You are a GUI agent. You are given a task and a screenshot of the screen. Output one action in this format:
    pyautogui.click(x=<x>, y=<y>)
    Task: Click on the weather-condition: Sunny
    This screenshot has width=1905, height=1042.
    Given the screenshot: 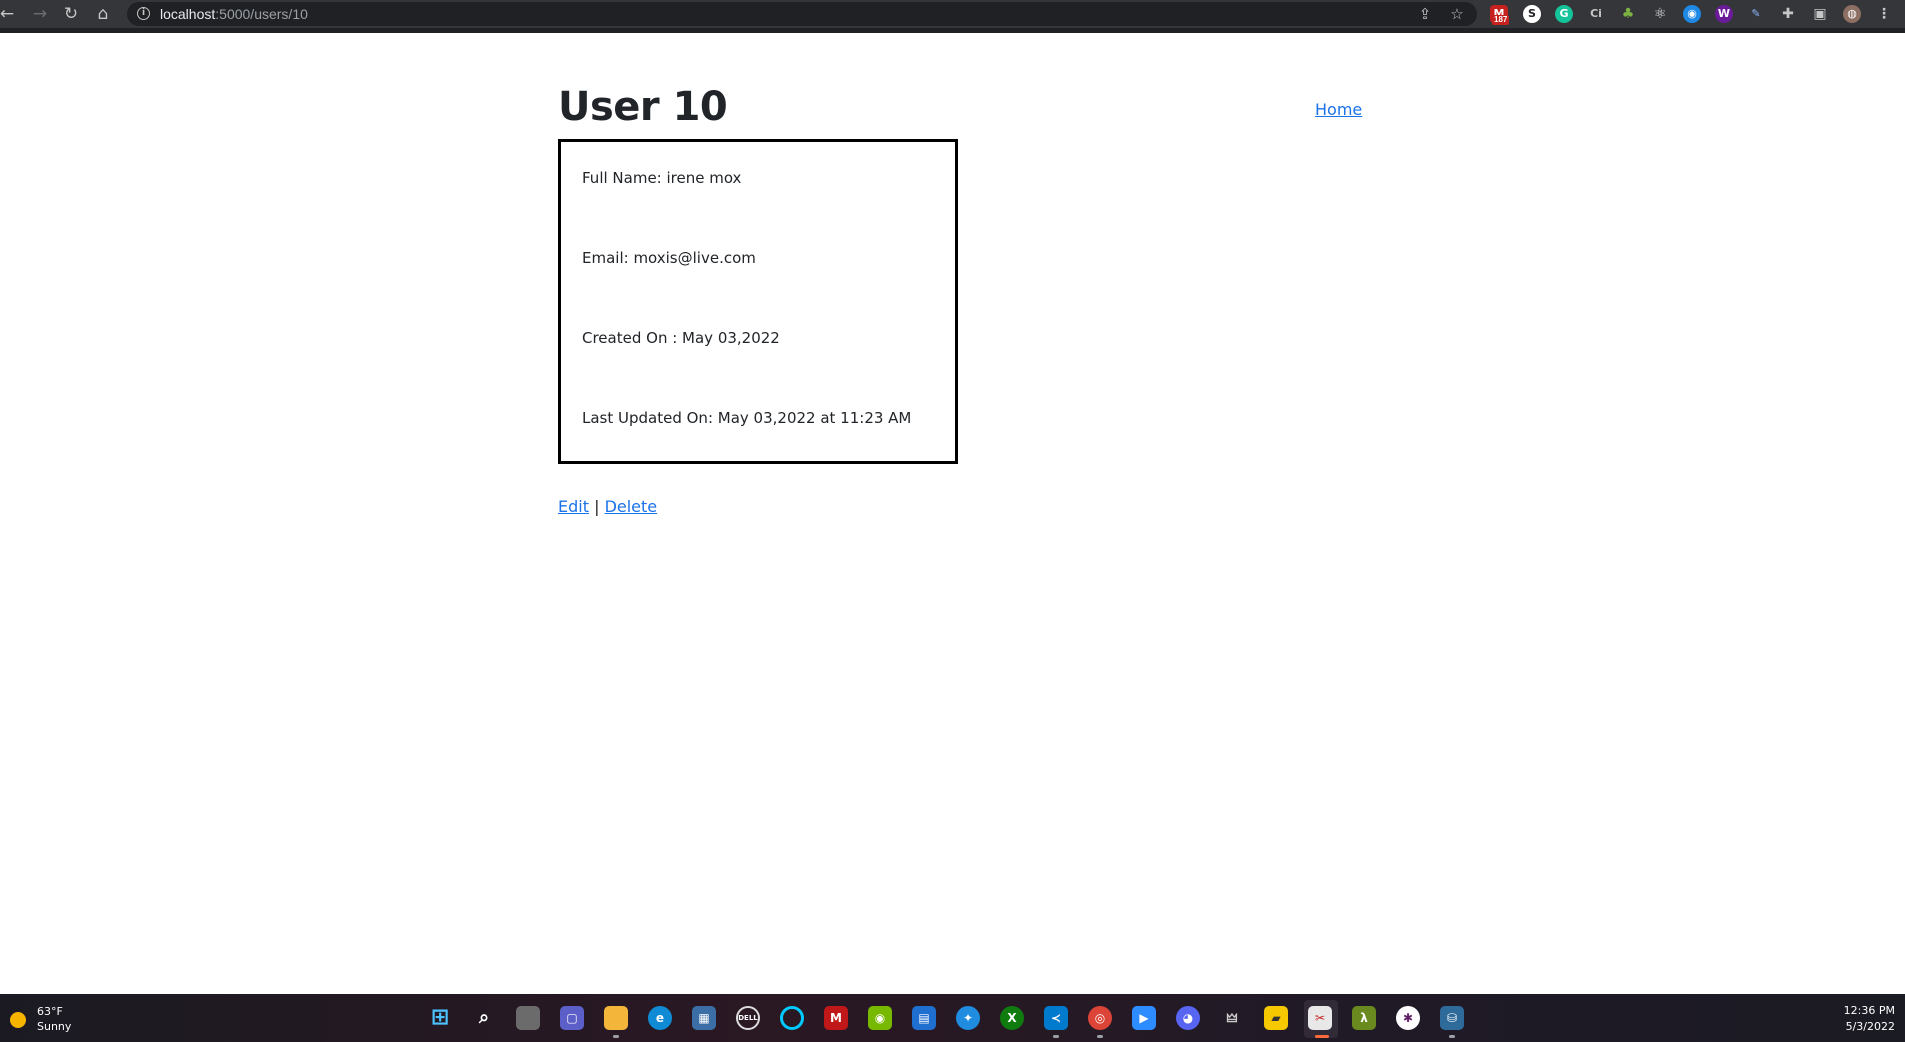 What is the action you would take?
    pyautogui.click(x=54, y=1026)
    